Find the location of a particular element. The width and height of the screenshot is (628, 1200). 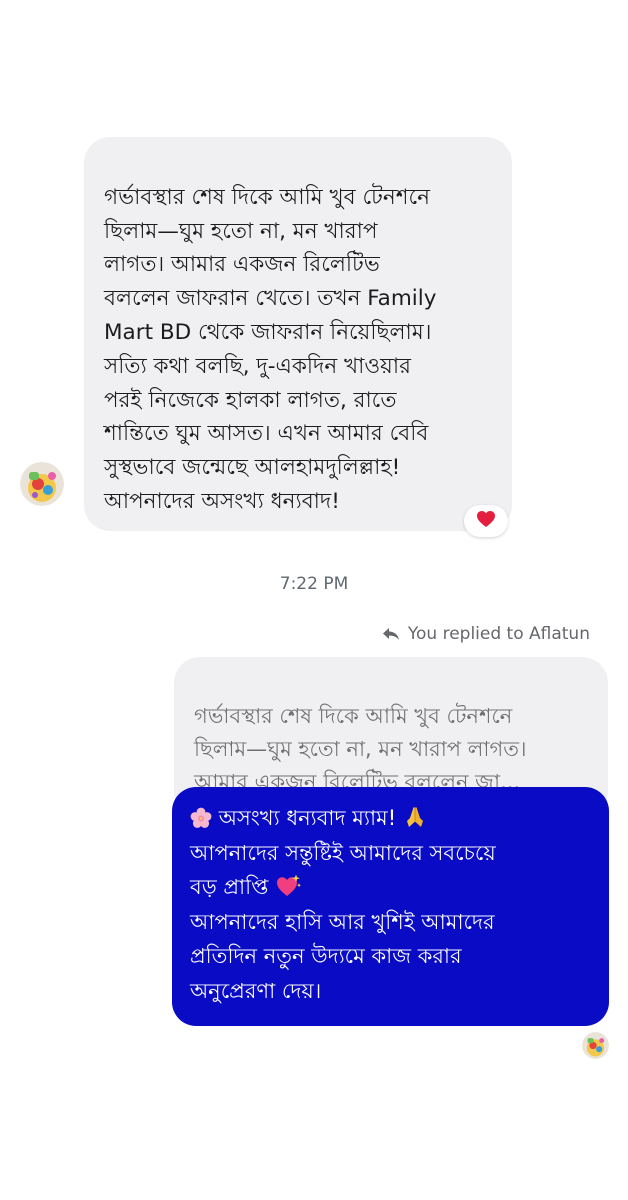

heart-icon is located at coordinates (486, 521).